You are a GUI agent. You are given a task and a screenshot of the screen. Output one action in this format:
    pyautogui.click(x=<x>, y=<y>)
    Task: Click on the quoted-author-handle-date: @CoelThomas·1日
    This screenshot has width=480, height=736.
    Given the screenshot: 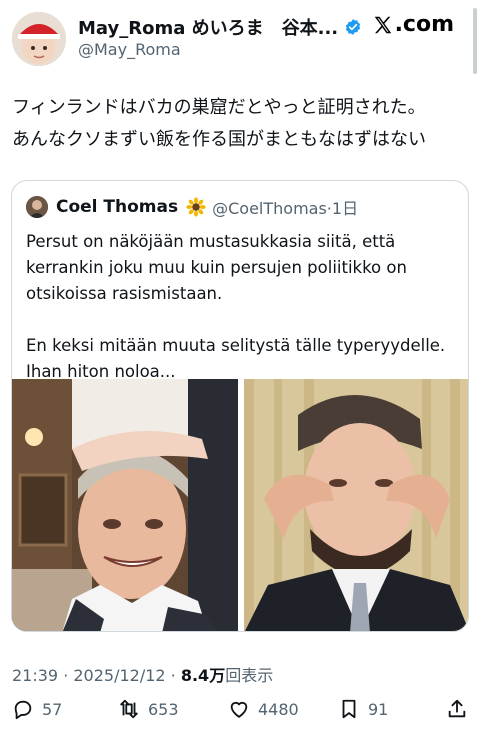 What is the action you would take?
    pyautogui.click(x=285, y=207)
    